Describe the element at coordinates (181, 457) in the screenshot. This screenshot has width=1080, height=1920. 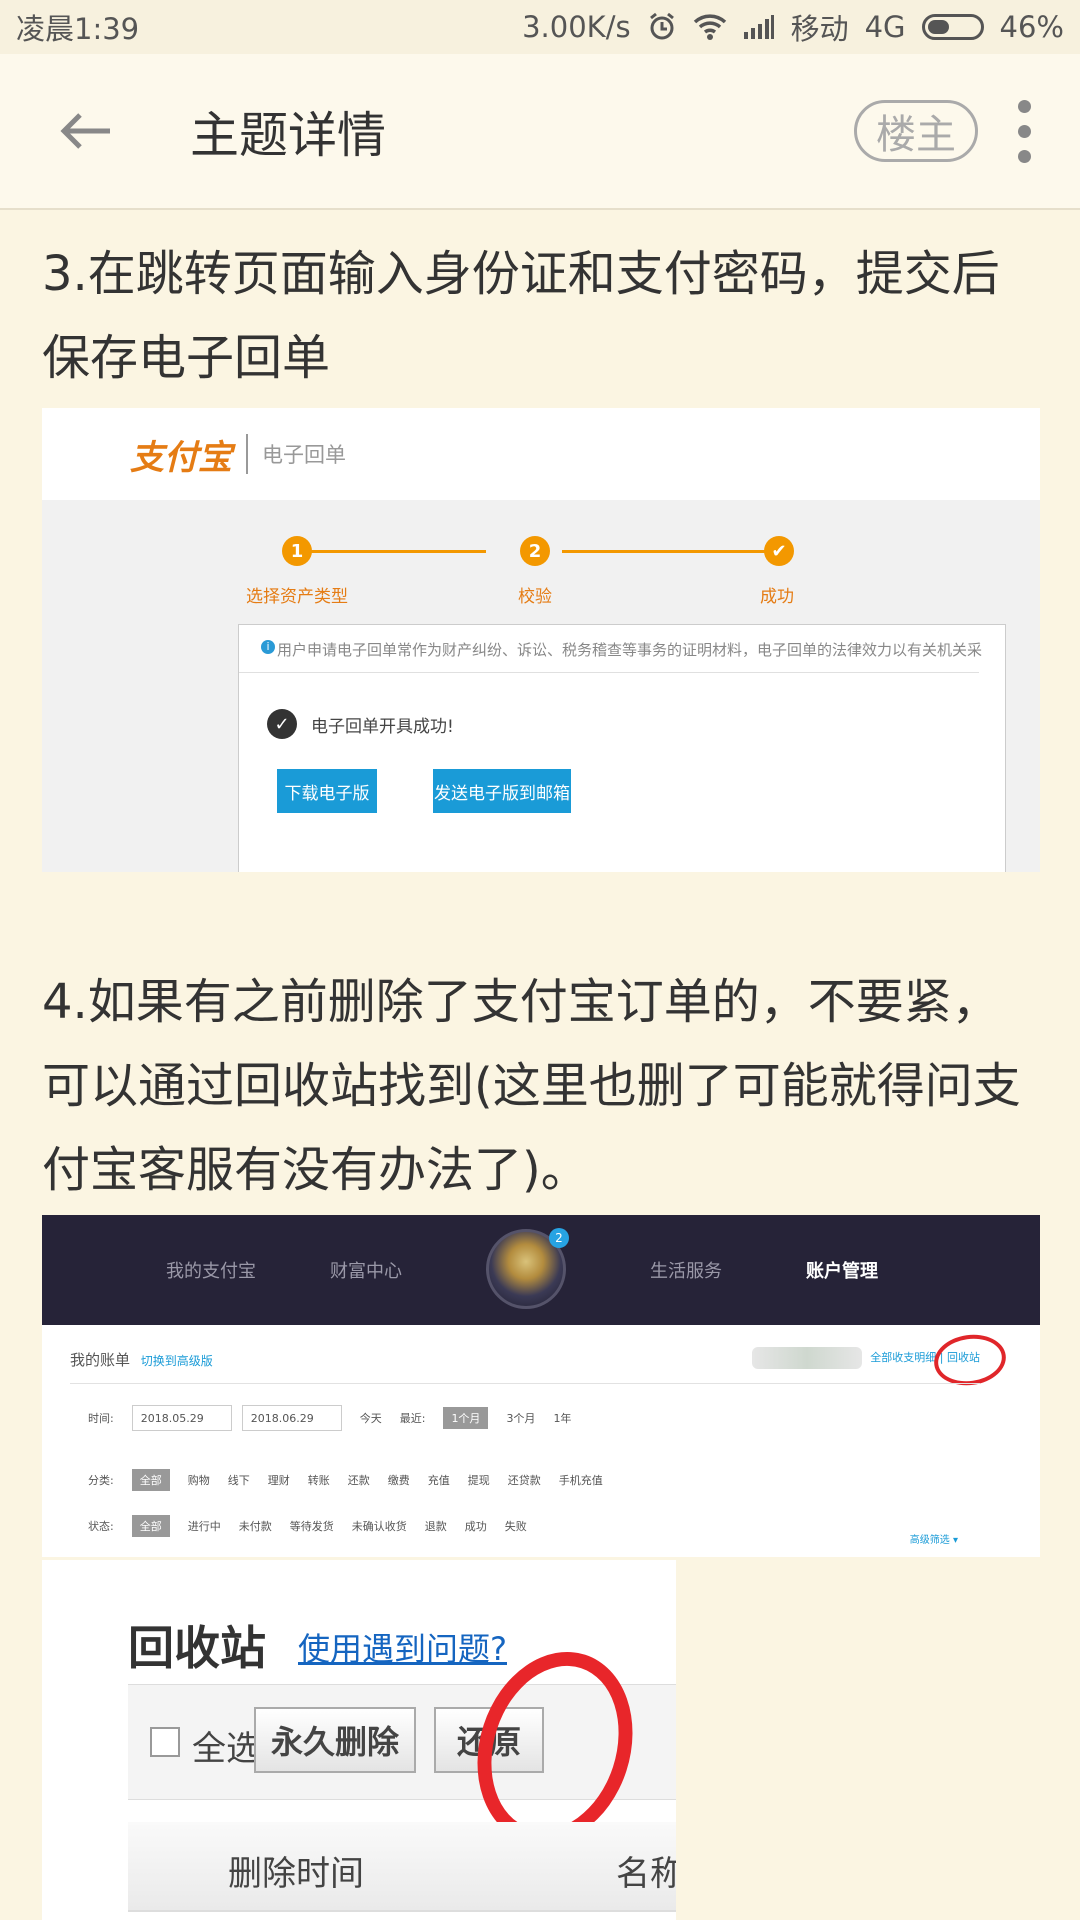
I see `alipay-logo: 支付宝` at that location.